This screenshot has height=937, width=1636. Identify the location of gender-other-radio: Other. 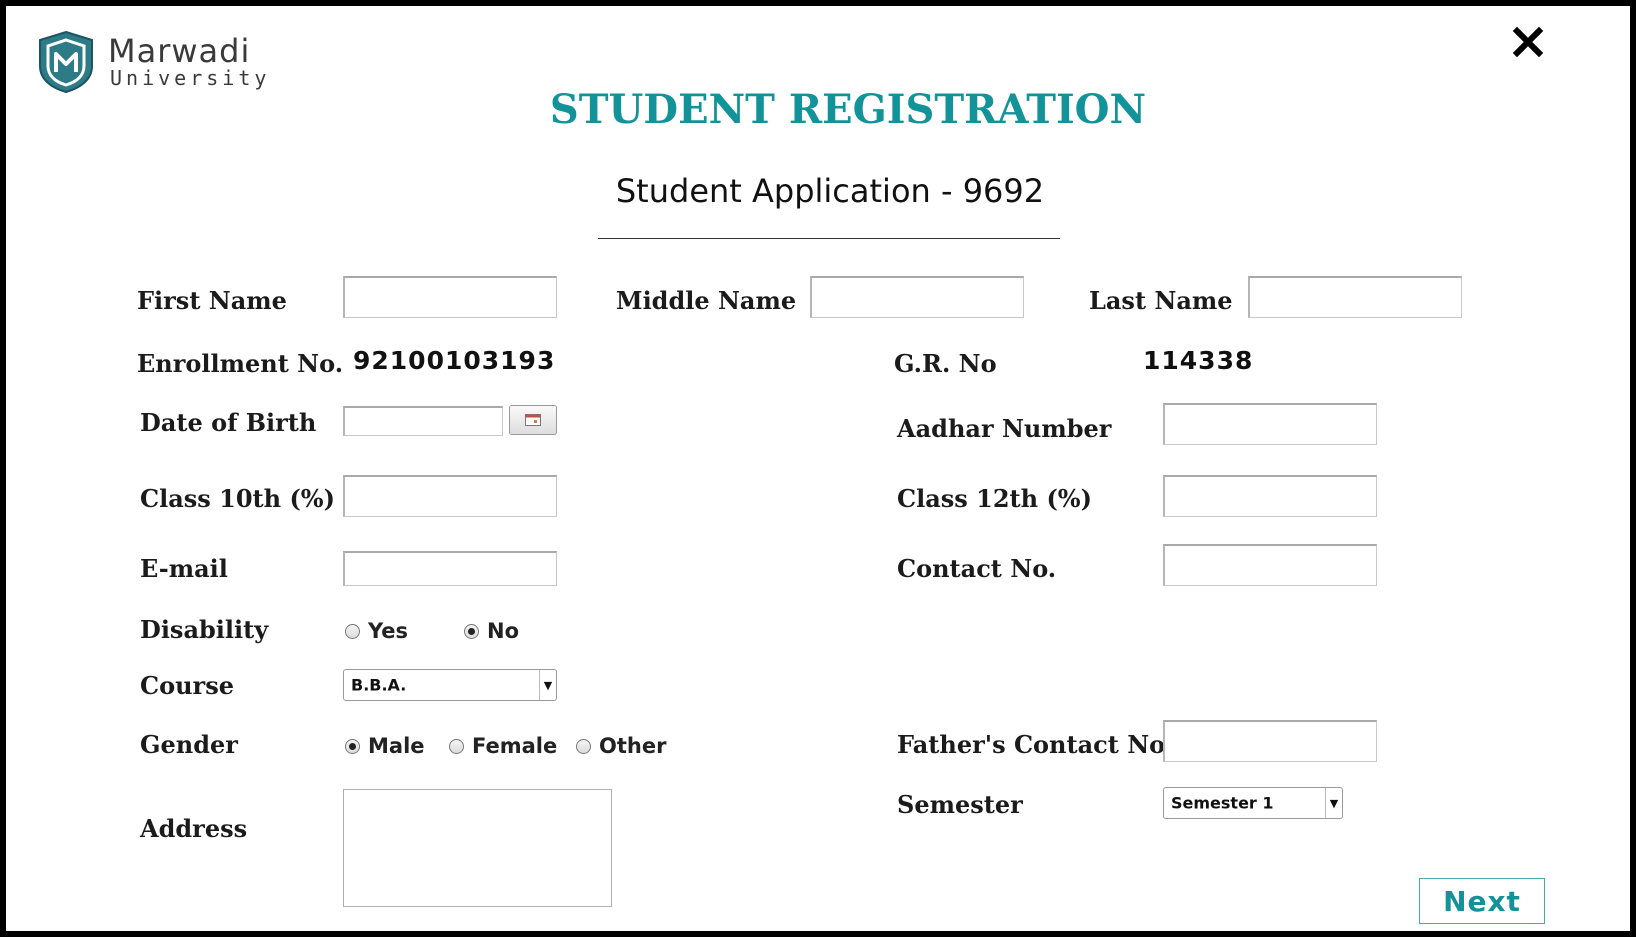
(621, 746).